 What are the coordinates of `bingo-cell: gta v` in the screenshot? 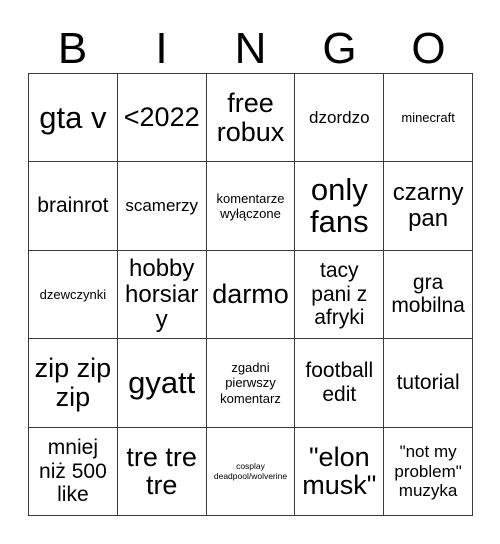 It's located at (73, 118).